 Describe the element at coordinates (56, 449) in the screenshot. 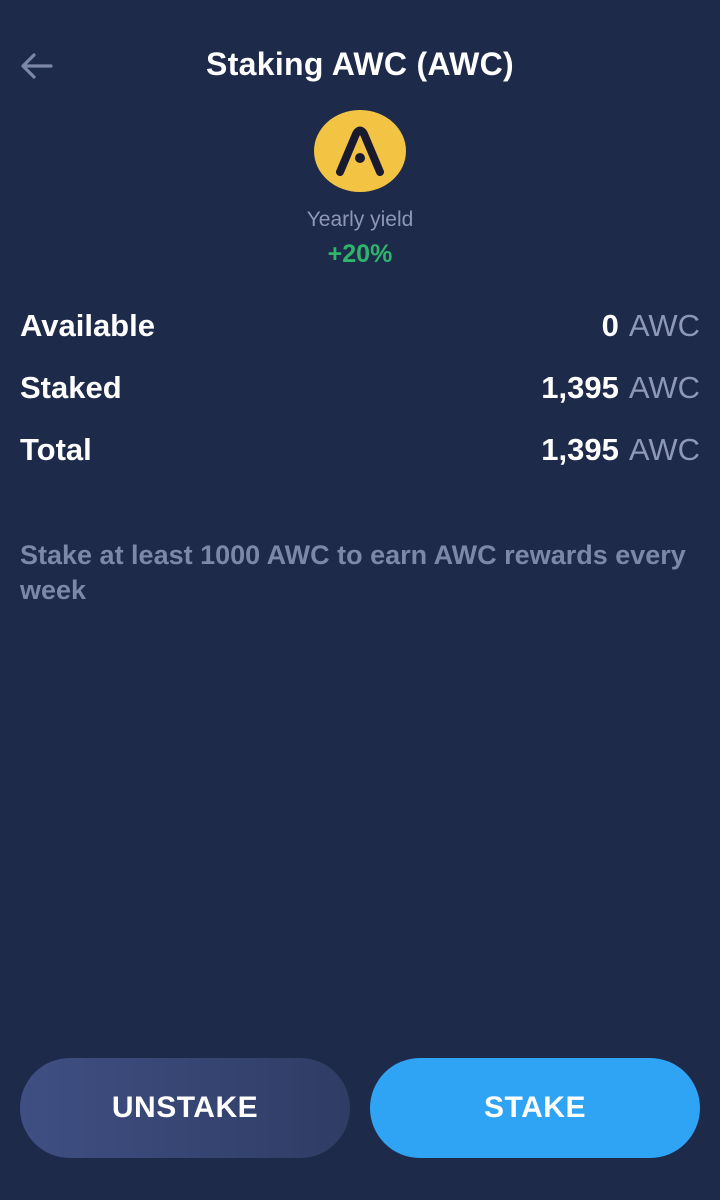

I see `balance-label: Total` at that location.